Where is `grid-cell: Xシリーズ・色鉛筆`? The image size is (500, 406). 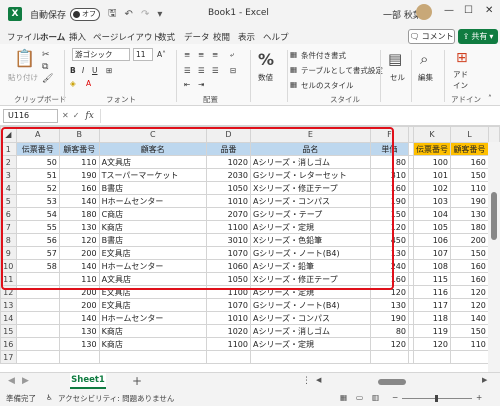 grid-cell: Xシリーズ・色鉛筆 is located at coordinates (310, 240).